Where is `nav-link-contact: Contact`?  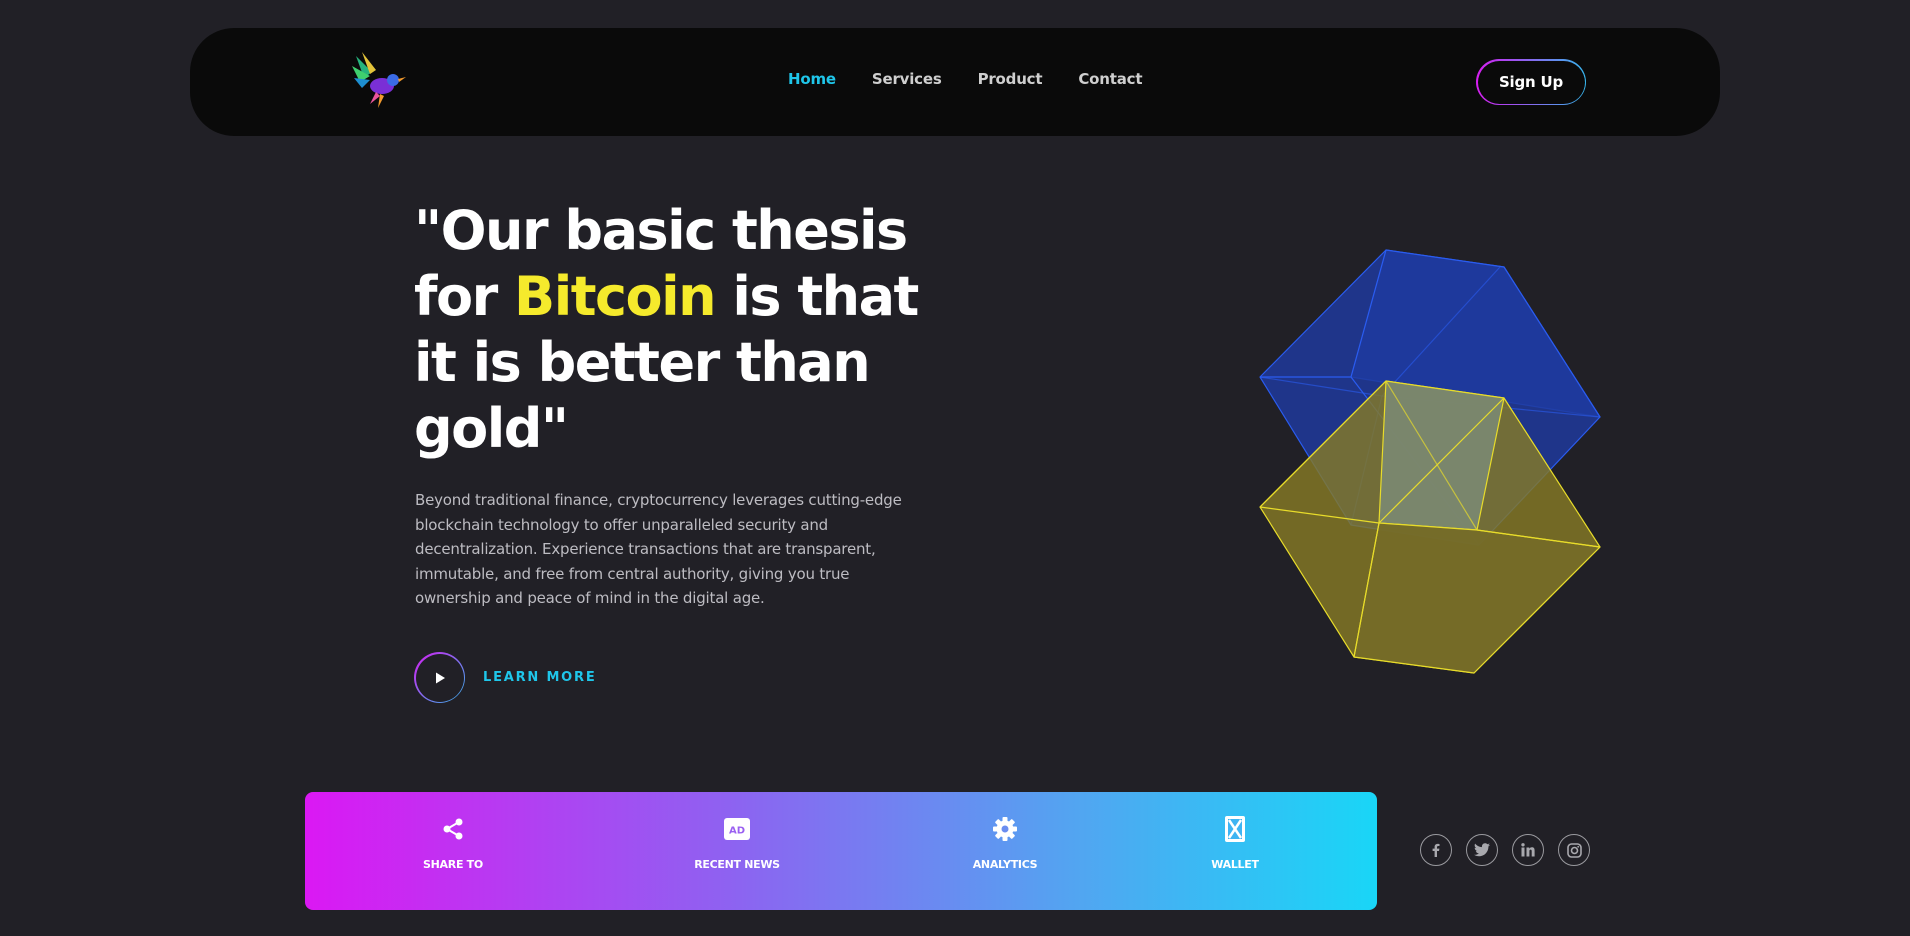 nav-link-contact: Contact is located at coordinates (1110, 79).